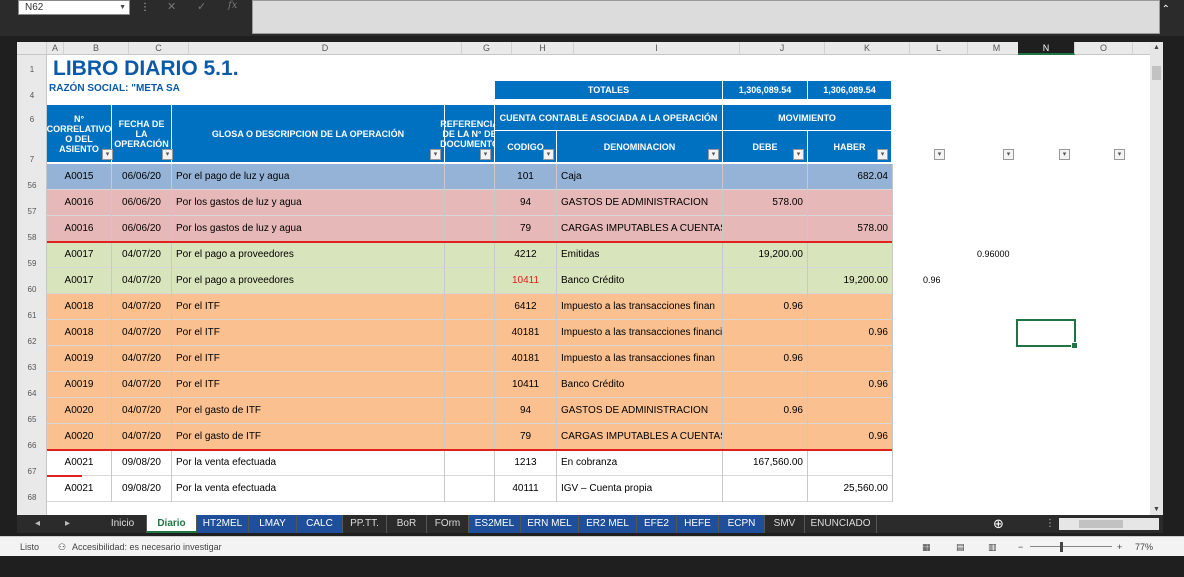 The width and height of the screenshot is (1184, 577). Describe the element at coordinates (1156, 47) in the screenshot. I see `scroll-up-icon: ▲` at that location.